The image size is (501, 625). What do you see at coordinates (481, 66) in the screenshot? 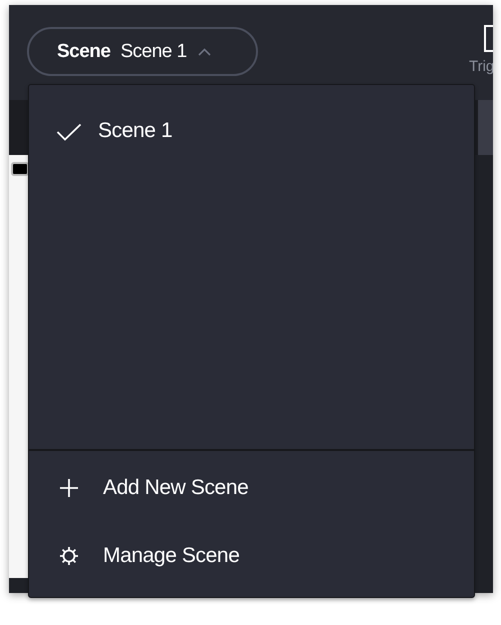
I see `toolbar-label: Trig` at bounding box center [481, 66].